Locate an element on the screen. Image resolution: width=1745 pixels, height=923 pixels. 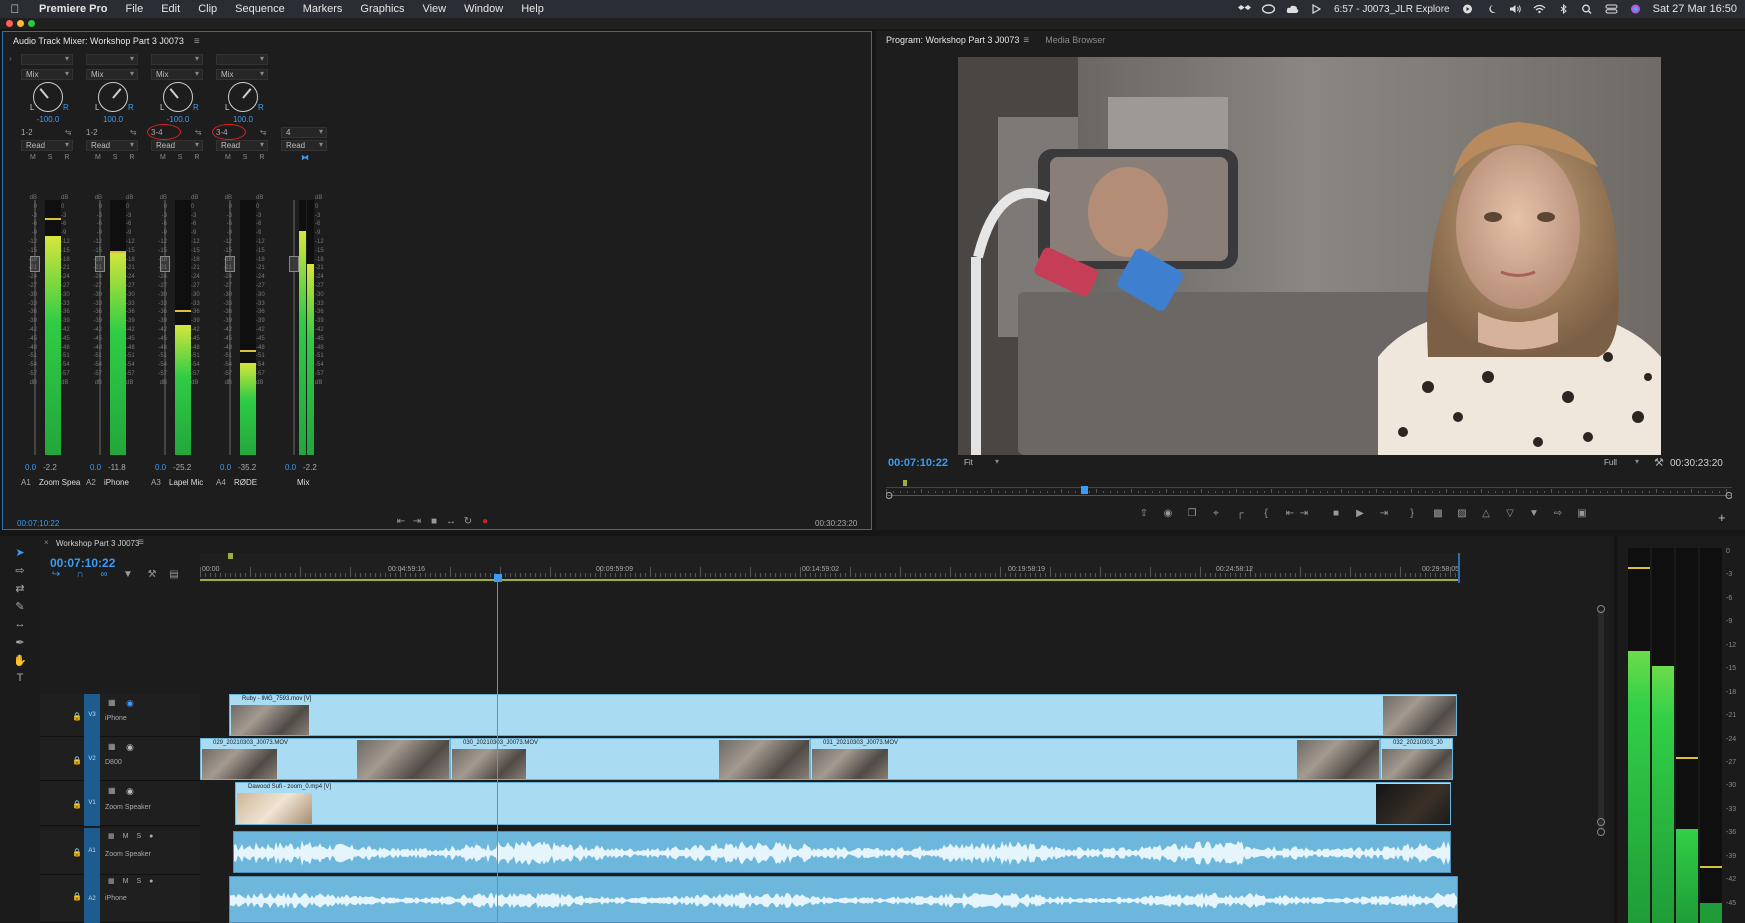
menu-view: View is located at coordinates (434, 9).